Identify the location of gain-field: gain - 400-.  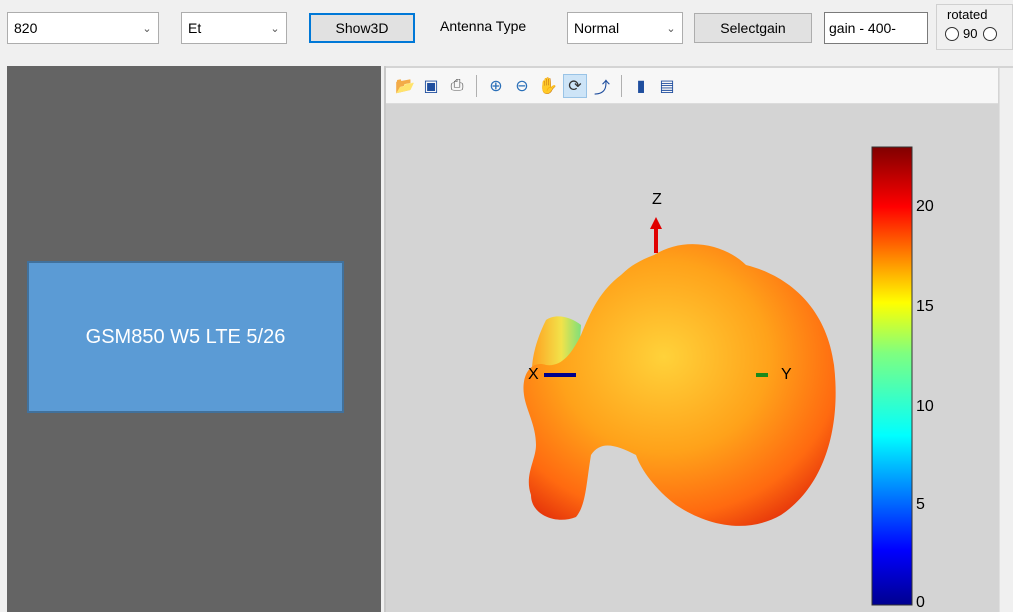
(876, 28).